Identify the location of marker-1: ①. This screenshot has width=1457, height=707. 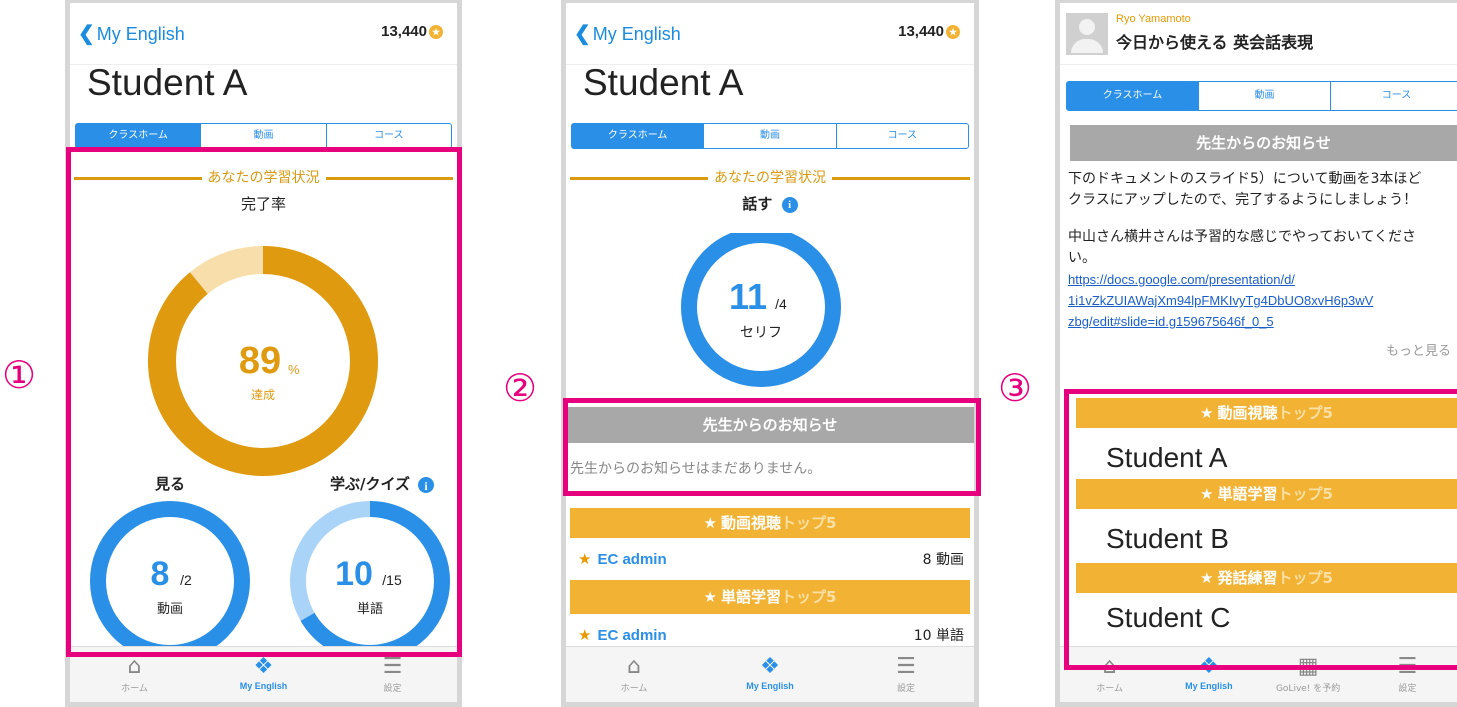
(19, 375).